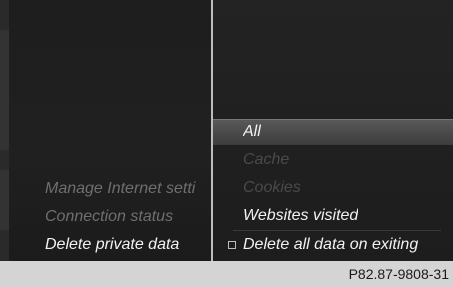 The height and width of the screenshot is (287, 453). Describe the element at coordinates (272, 188) in the screenshot. I see `option-cookies: Cookies` at that location.